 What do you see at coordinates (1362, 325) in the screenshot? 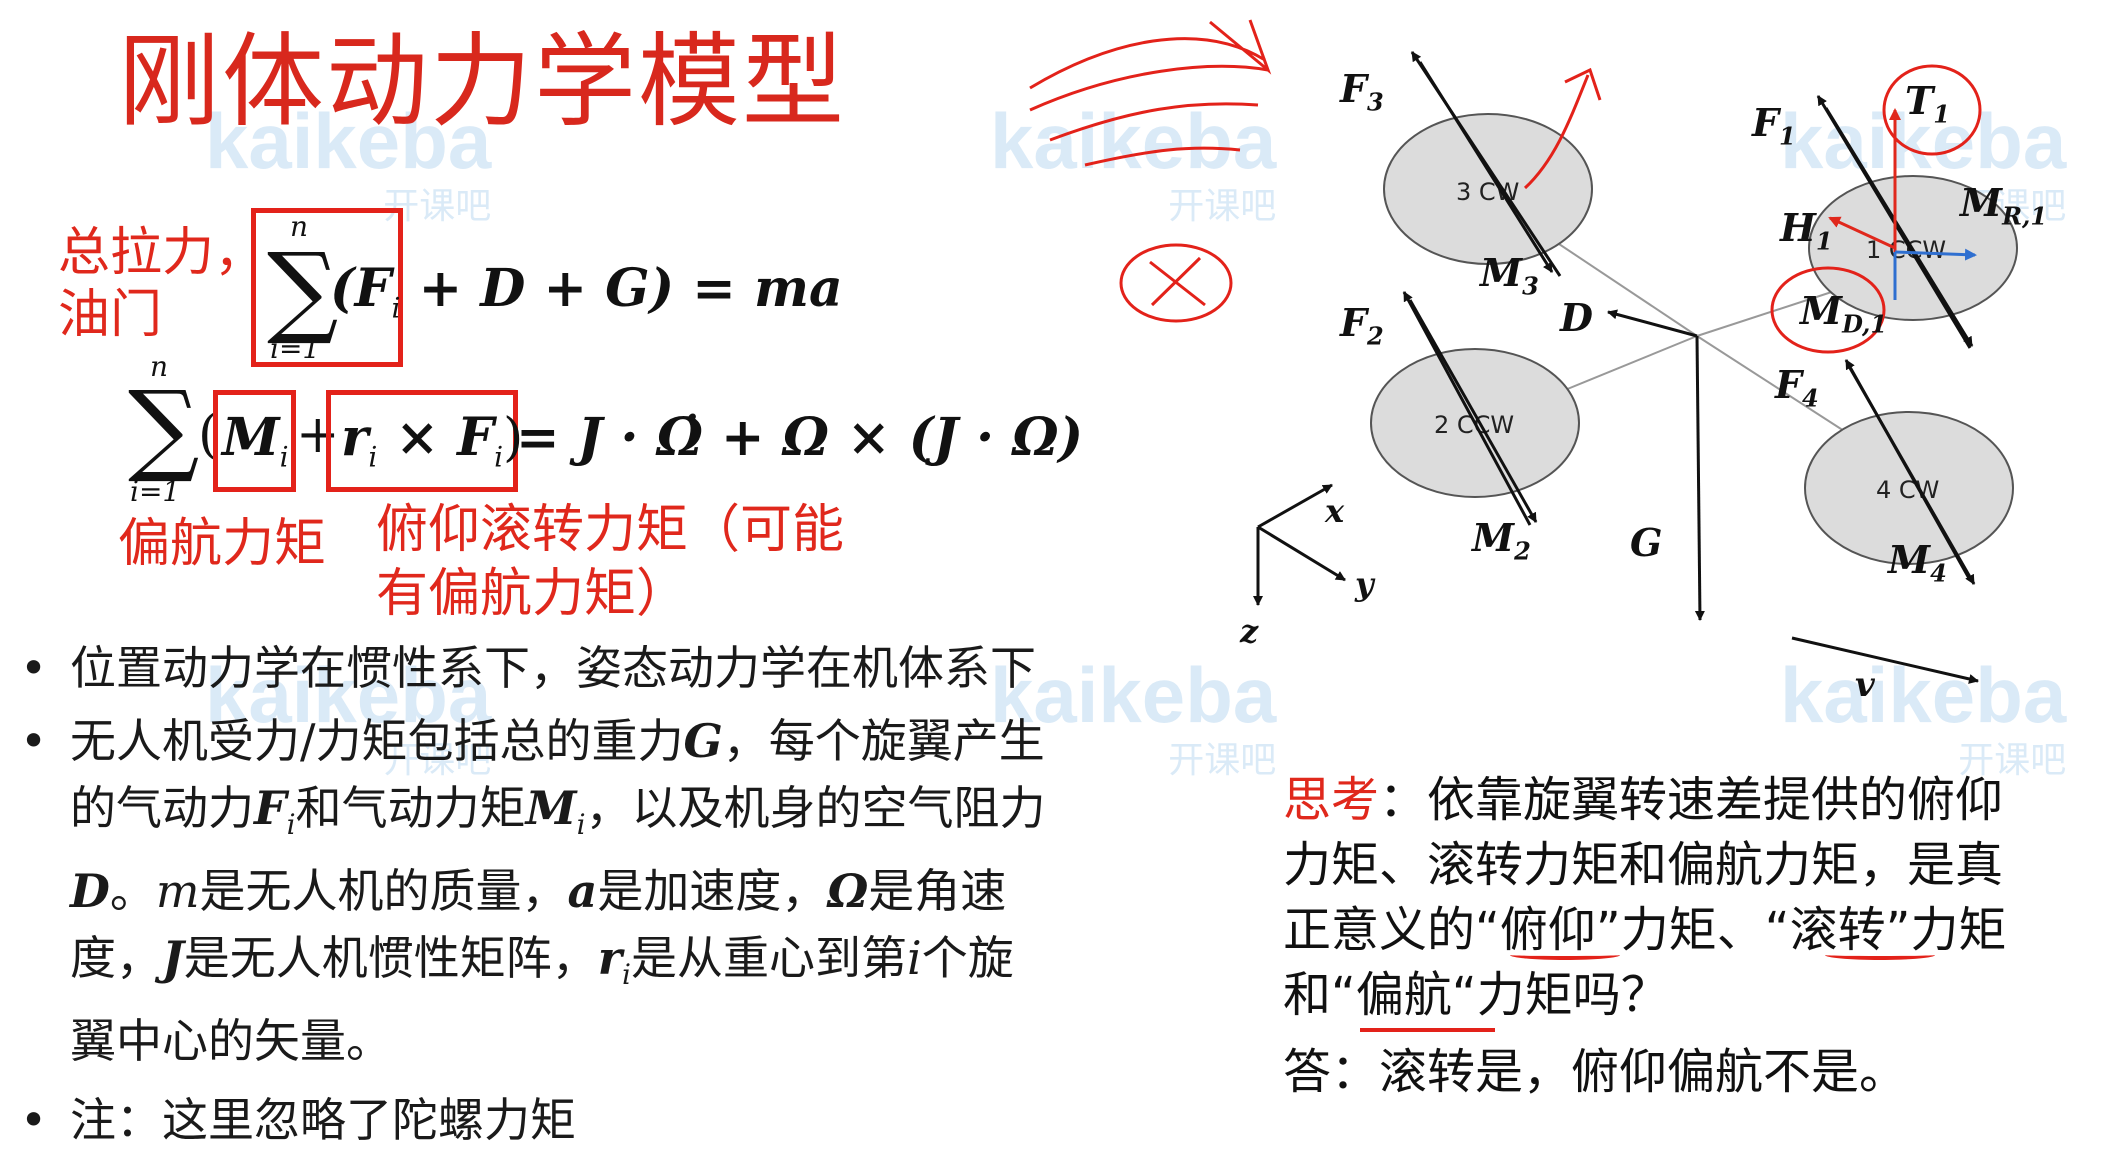
I see `label-f2: F2` at bounding box center [1362, 325].